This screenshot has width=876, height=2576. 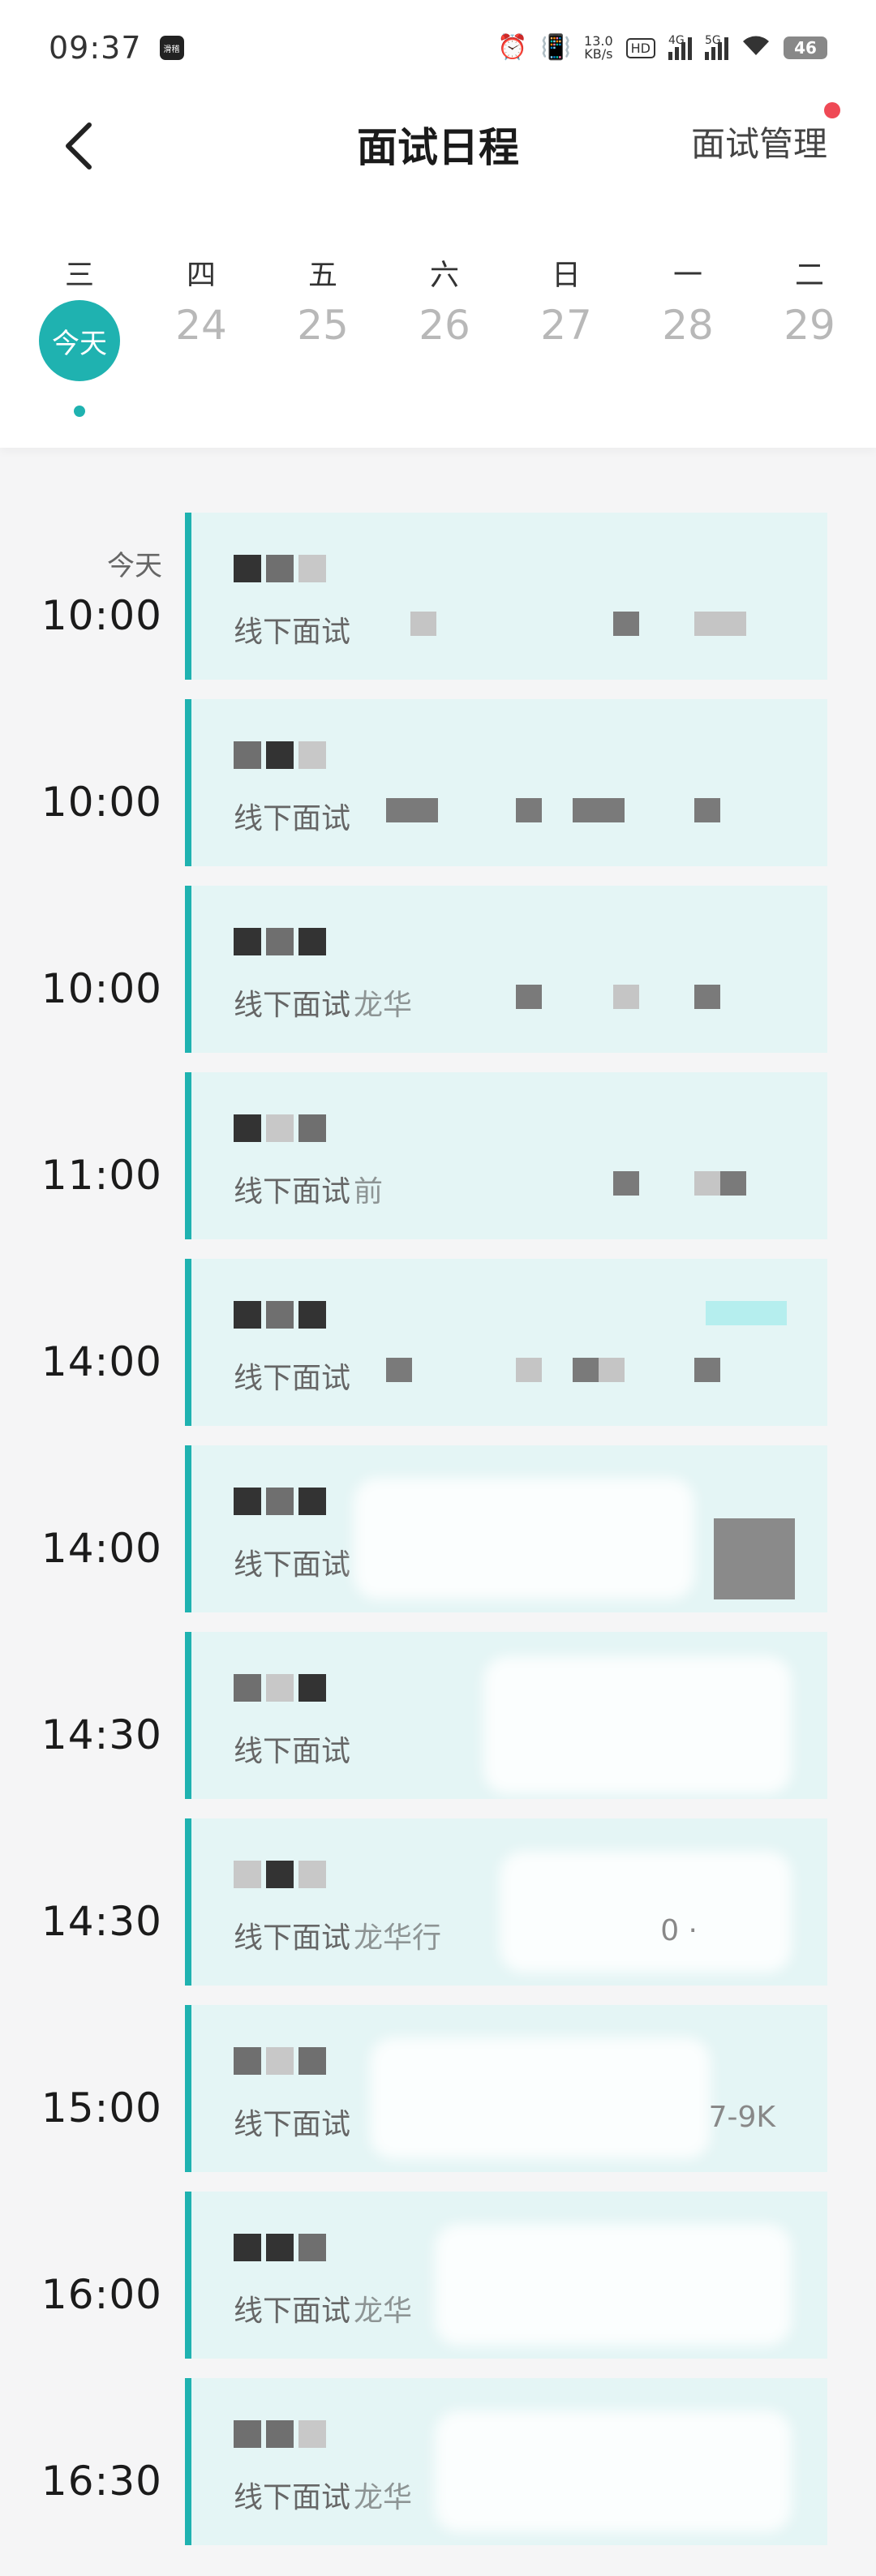 I want to click on interview-time: 15:00, so click(x=102, y=2108).